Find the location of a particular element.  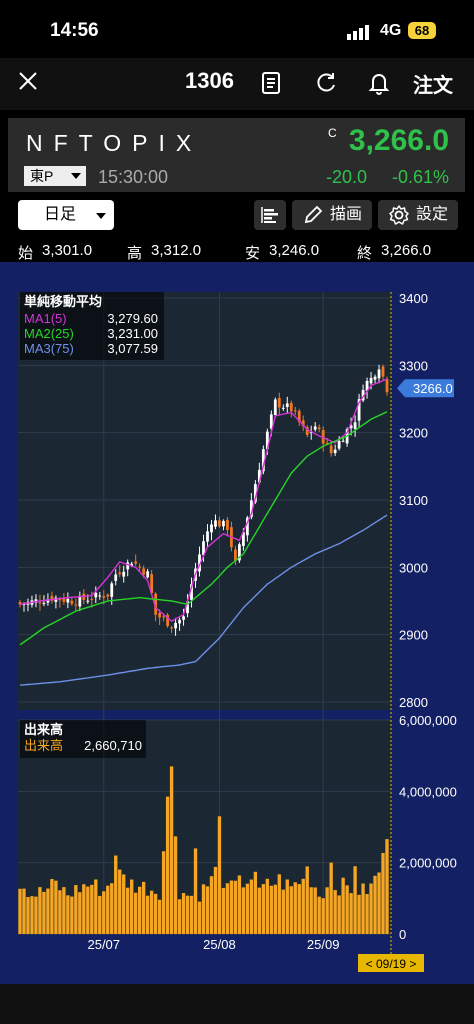

ma-legend-title: 単純移動平均 is located at coordinates (63, 301).